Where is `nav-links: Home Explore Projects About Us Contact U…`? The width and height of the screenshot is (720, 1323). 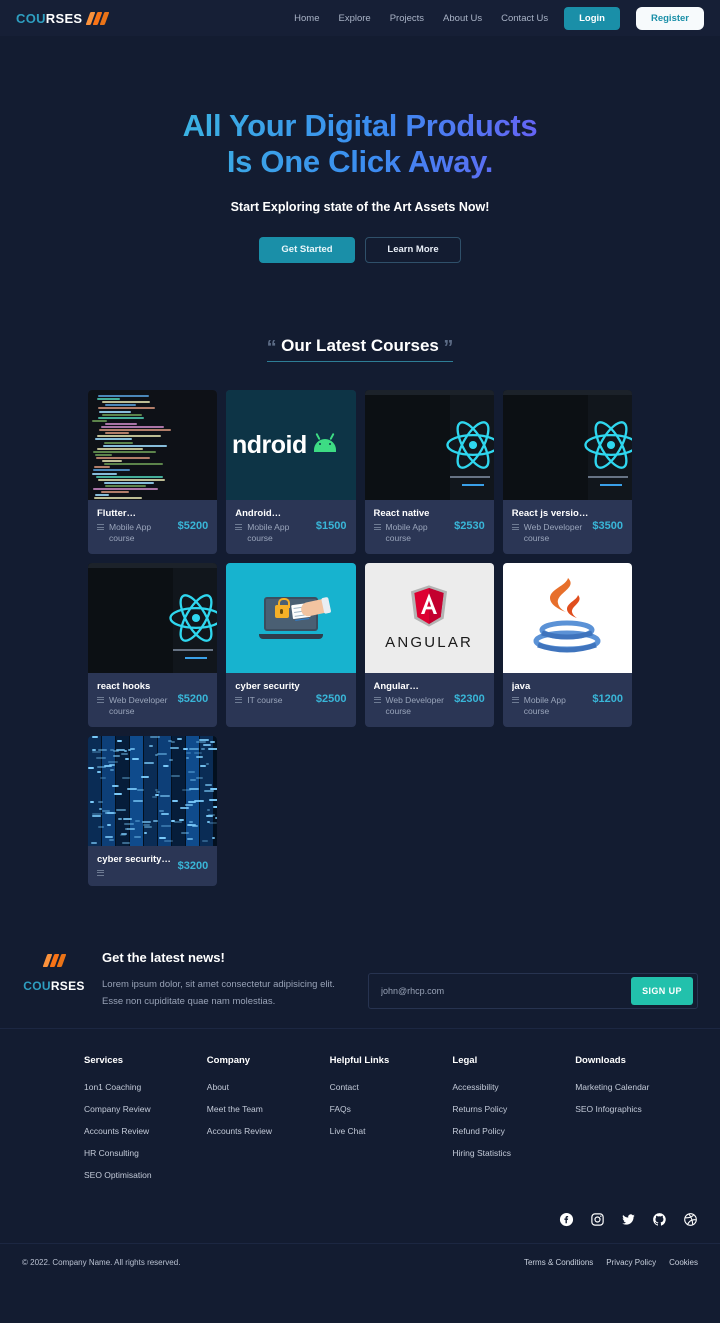 nav-links: Home Explore Projects About Us Contact U… is located at coordinates (421, 18).